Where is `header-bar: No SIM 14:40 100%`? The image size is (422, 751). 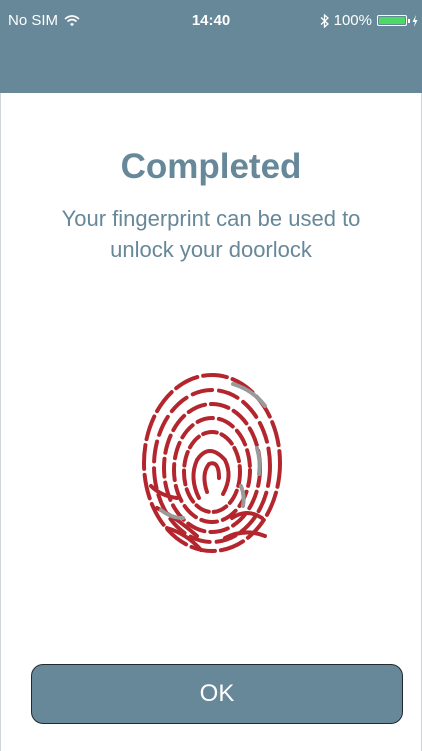
header-bar: No SIM 14:40 100% is located at coordinates (211, 46).